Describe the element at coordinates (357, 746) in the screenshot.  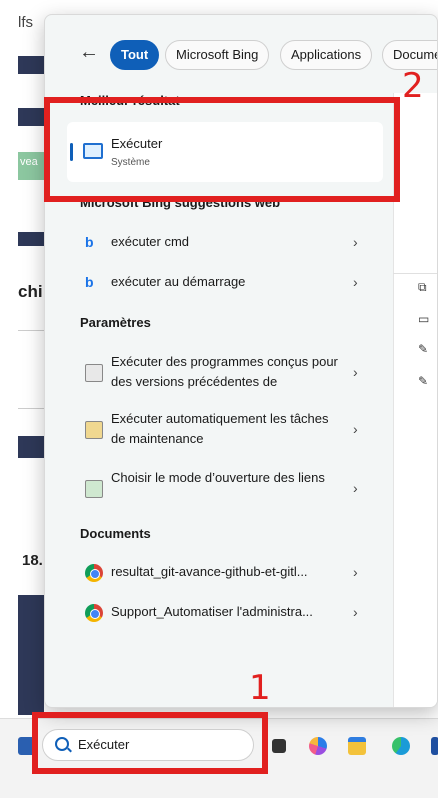
I see `file-explorer-icon` at that location.